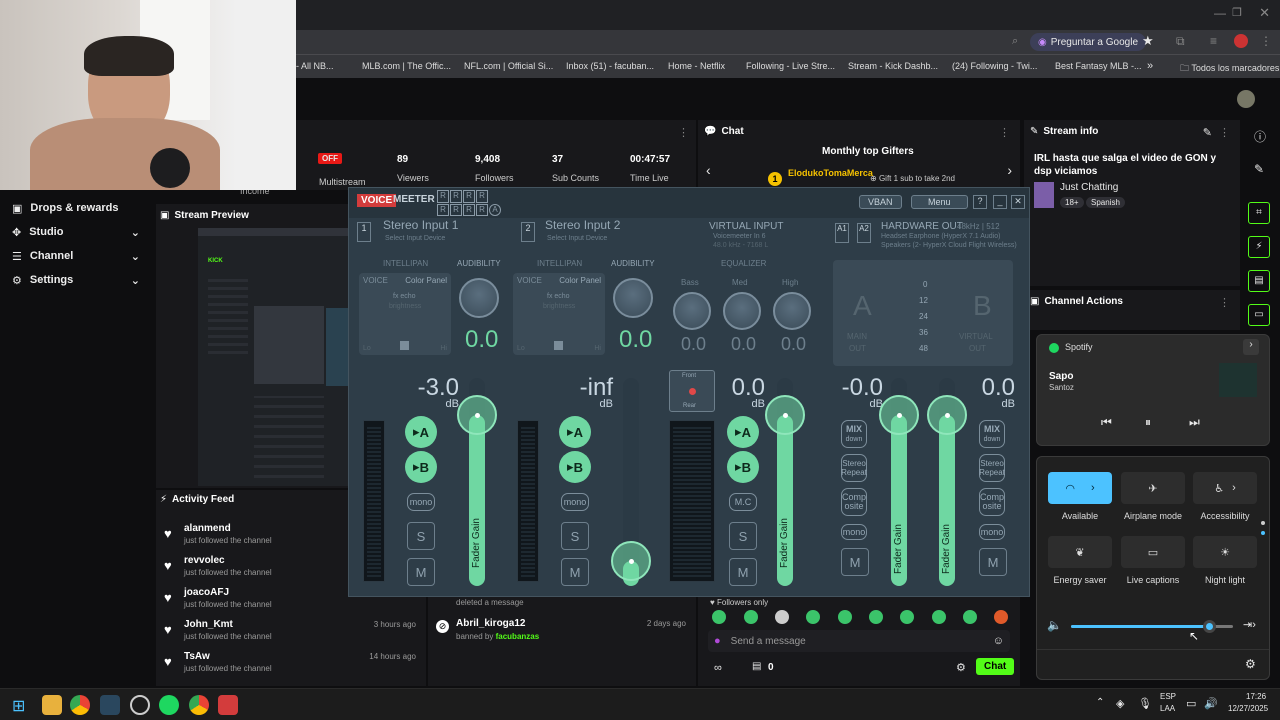 This screenshot has width=1280, height=720. What do you see at coordinates (575, 432) in the screenshot?
I see `strip-2-a-button: ▸ A` at bounding box center [575, 432].